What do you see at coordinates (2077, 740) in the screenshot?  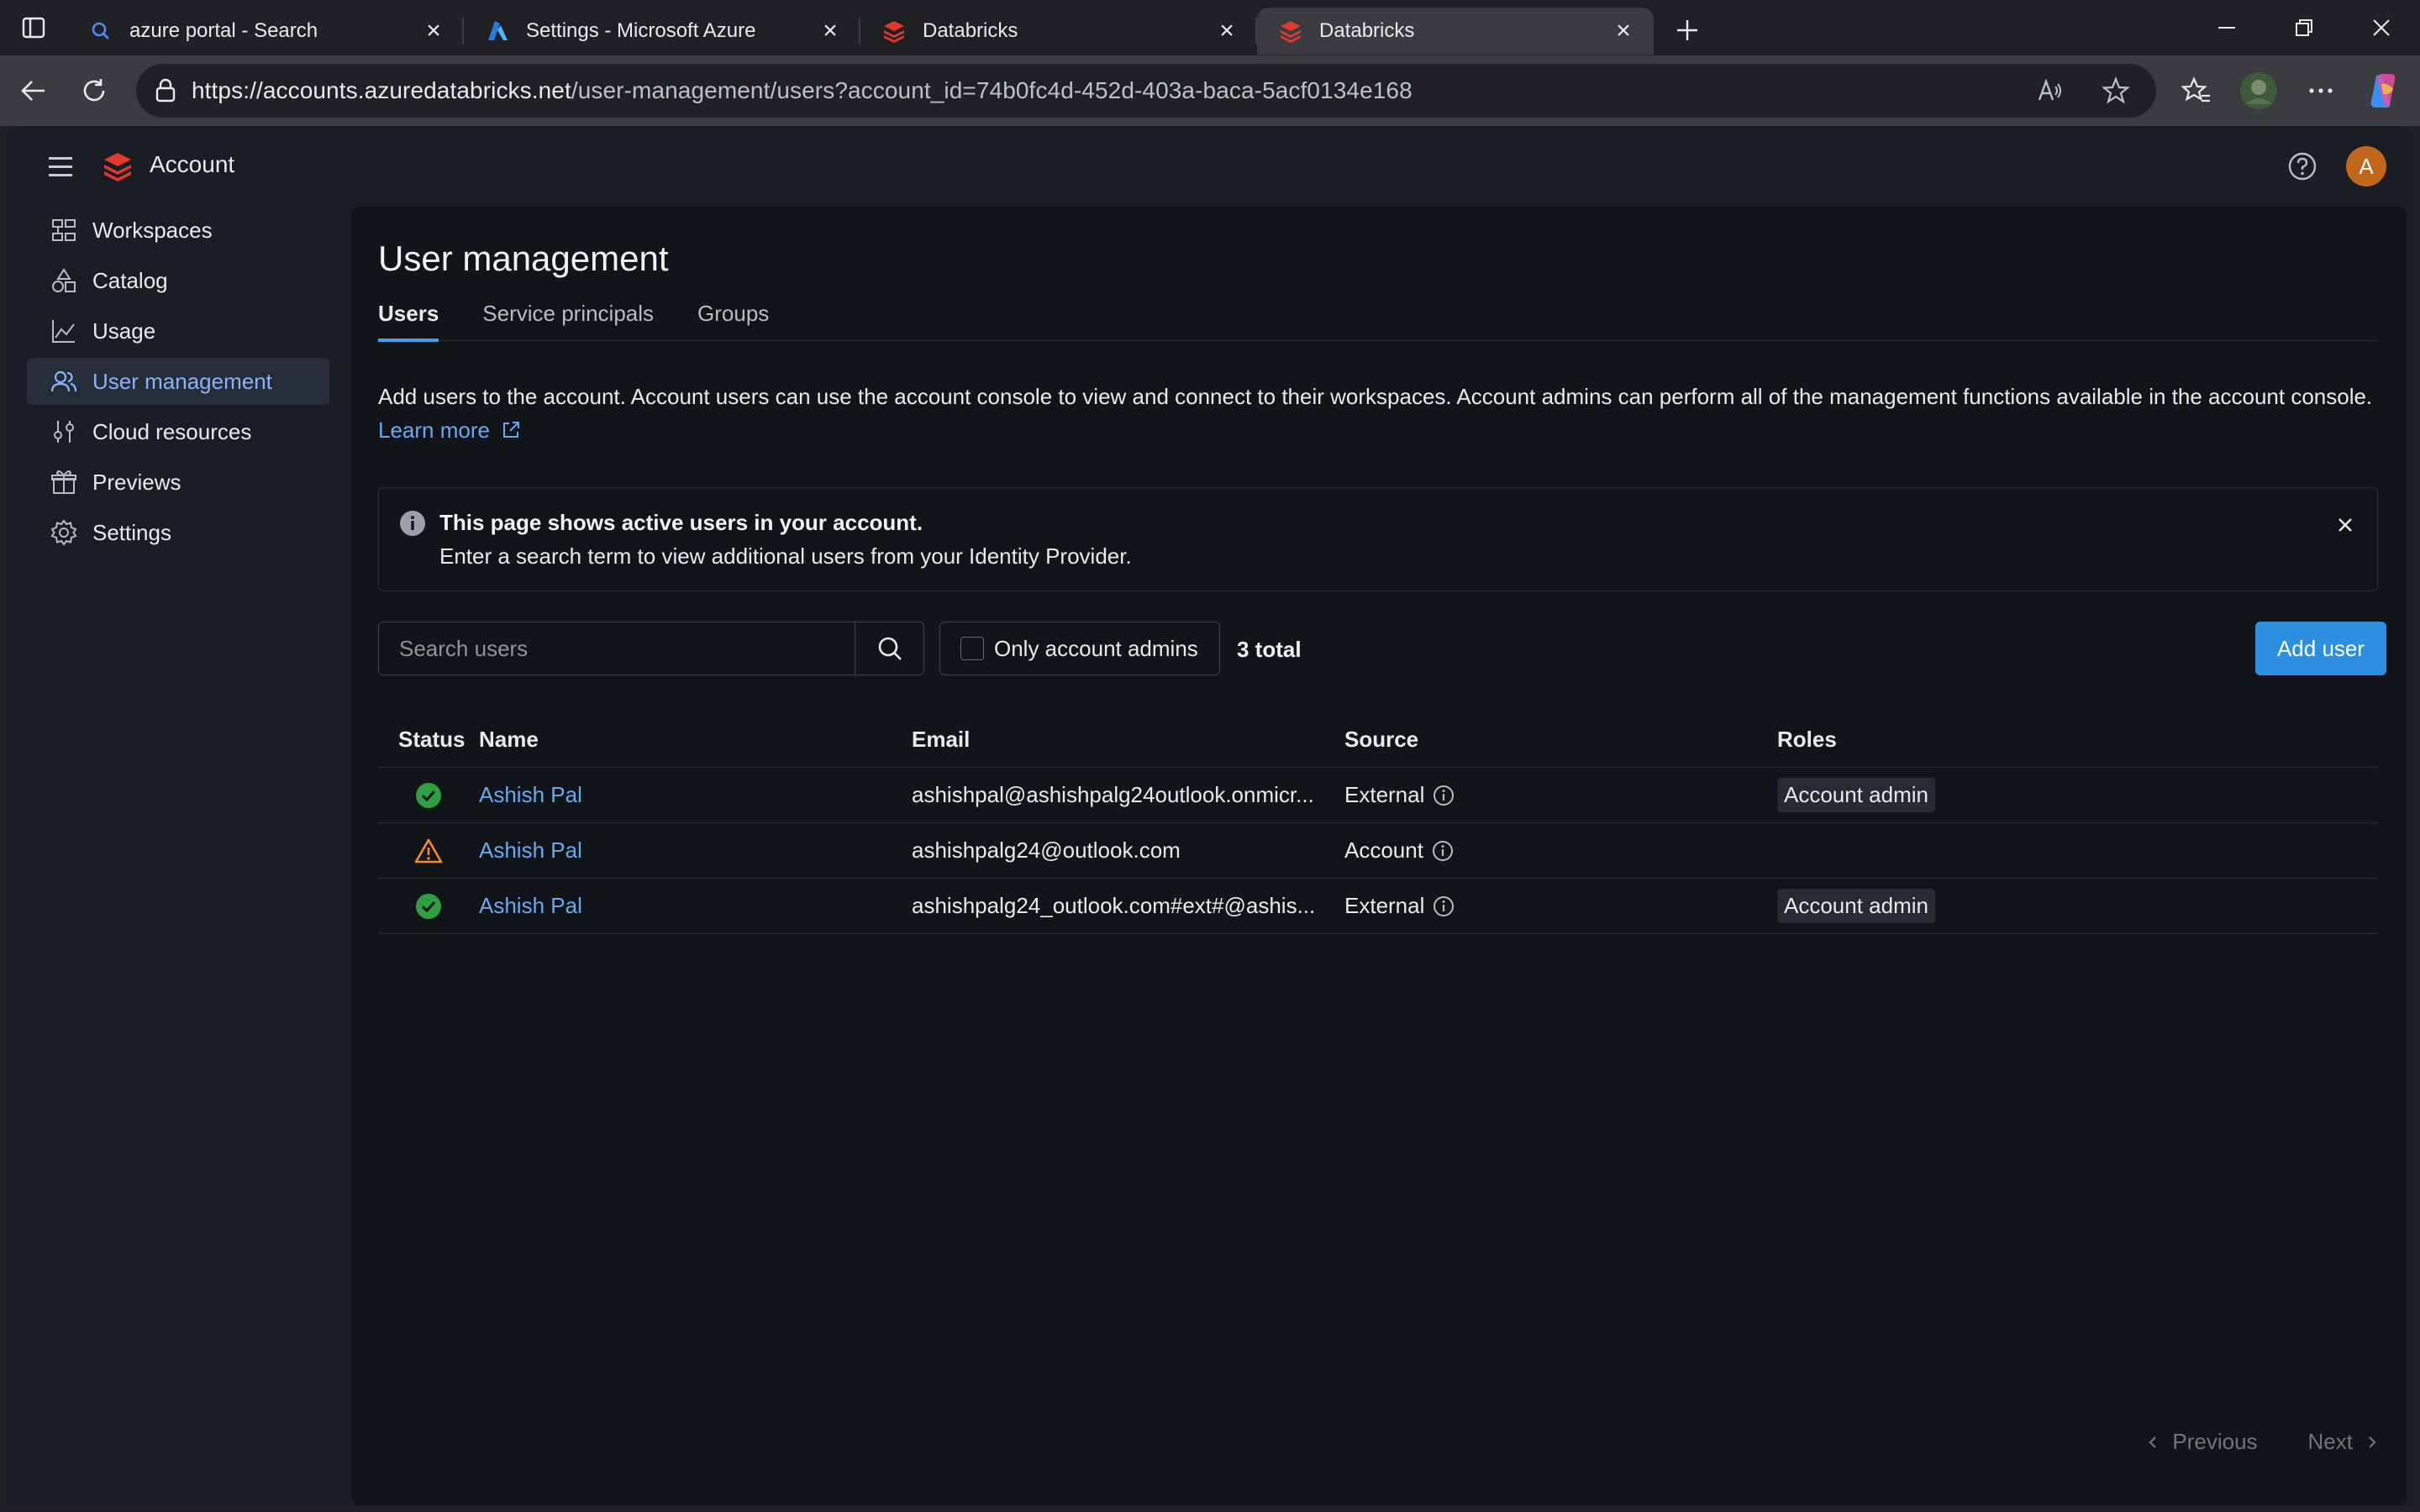 I see `column-header-roles: Roles` at bounding box center [2077, 740].